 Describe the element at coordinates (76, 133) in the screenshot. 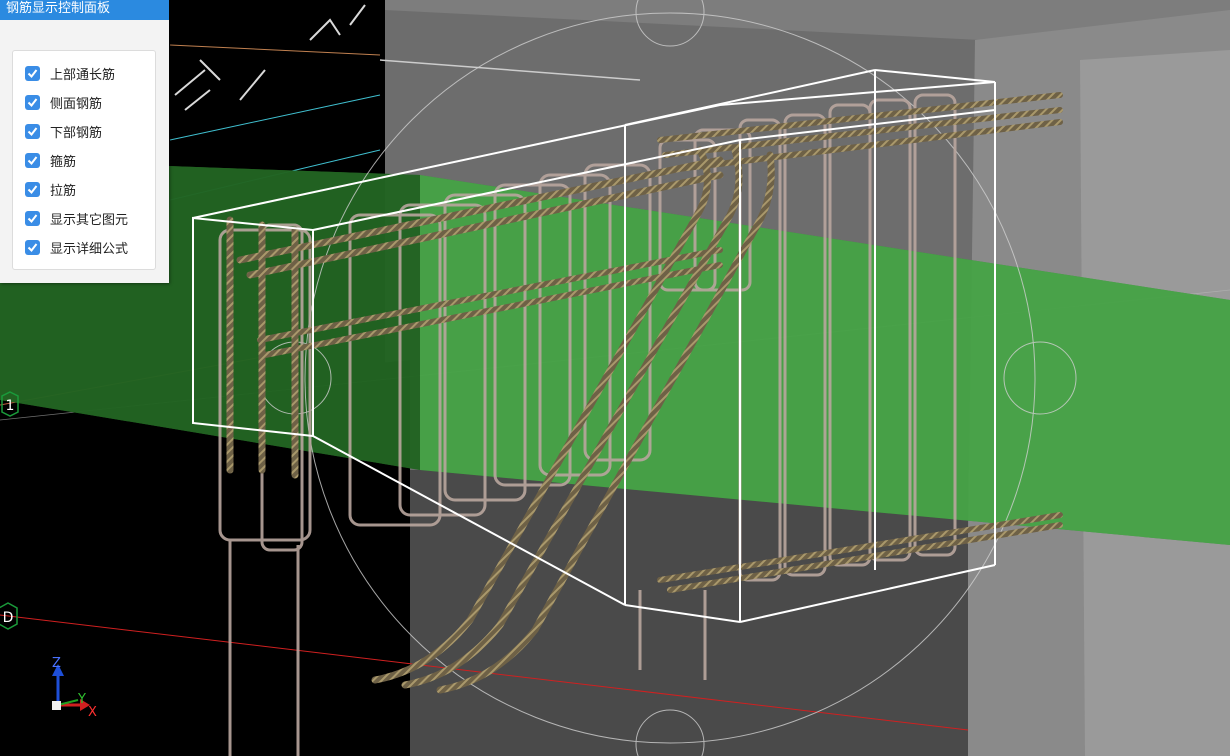

I see `option-label: 下部钢筋` at that location.